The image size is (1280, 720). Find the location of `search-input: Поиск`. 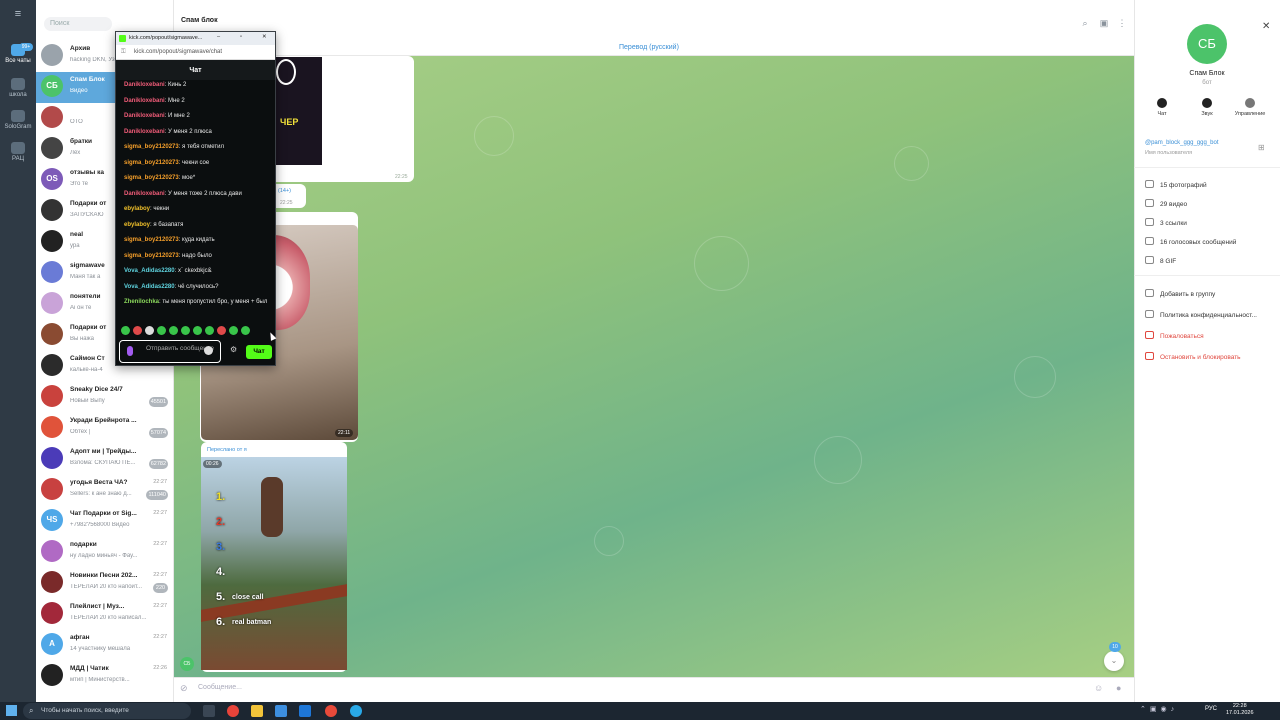

search-input: Поиск is located at coordinates (78, 24).